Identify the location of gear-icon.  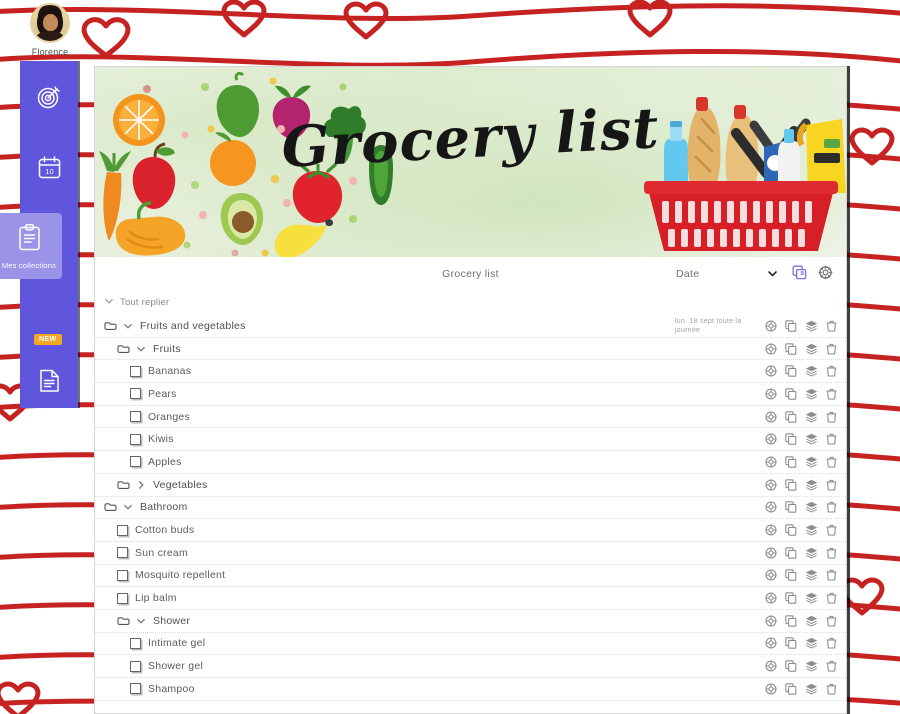
(825, 274).